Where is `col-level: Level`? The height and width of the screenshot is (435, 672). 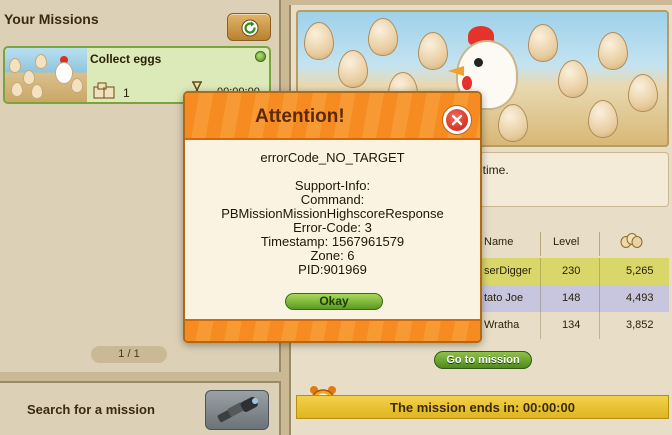 col-level: Level is located at coordinates (566, 242).